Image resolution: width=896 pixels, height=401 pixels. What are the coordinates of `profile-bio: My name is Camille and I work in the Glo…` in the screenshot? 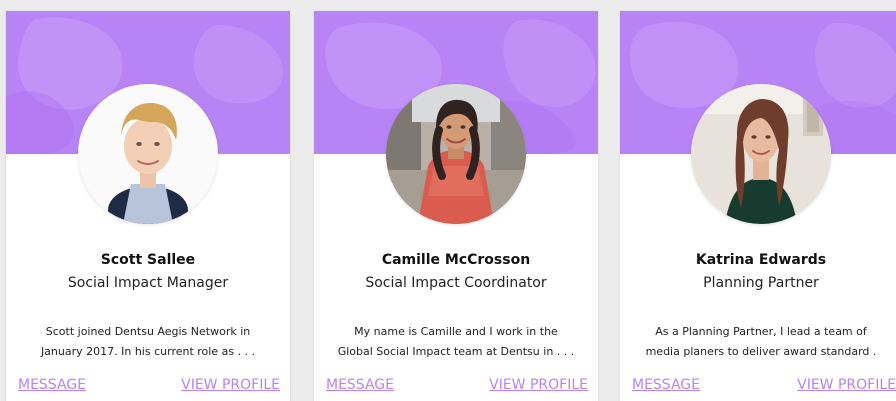 It's located at (456, 342).